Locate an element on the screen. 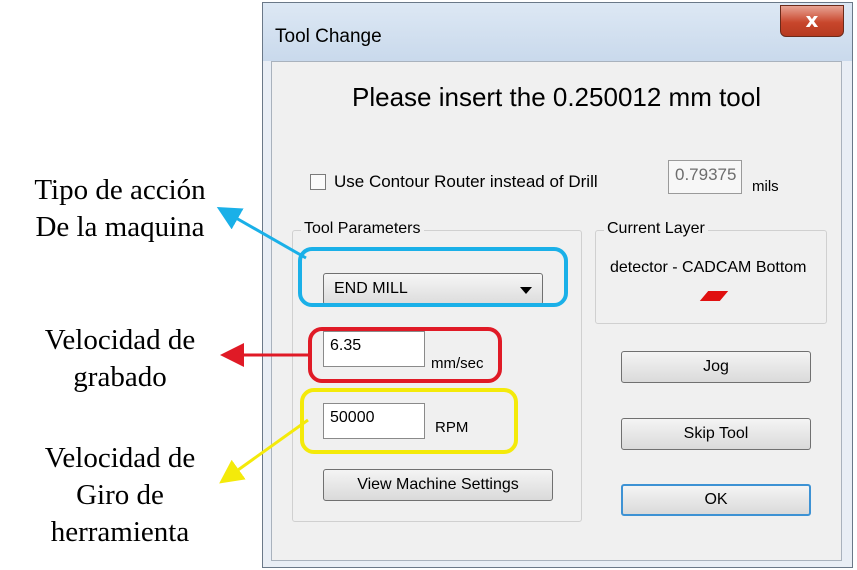 The image size is (857, 570). arrow-to-action-type is located at coordinates (261, 233).